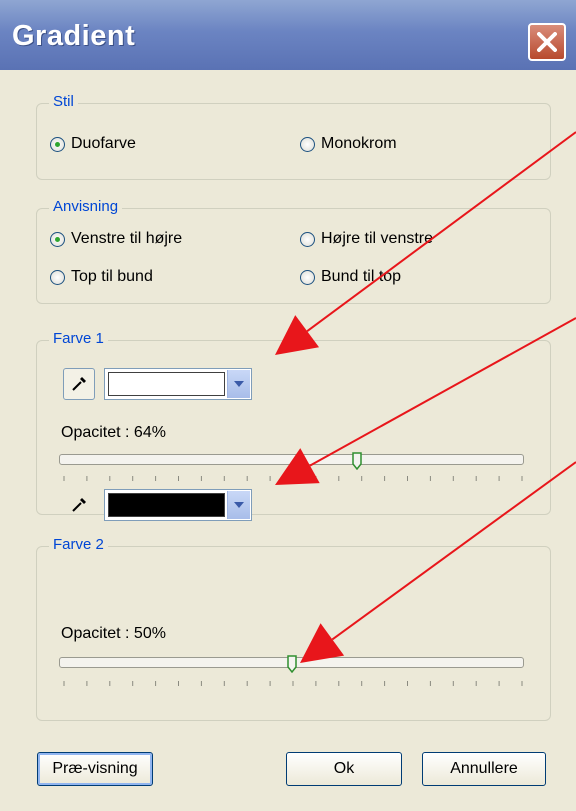 The image size is (576, 811). Describe the element at coordinates (344, 769) in the screenshot. I see `ok-button: Ok` at that location.